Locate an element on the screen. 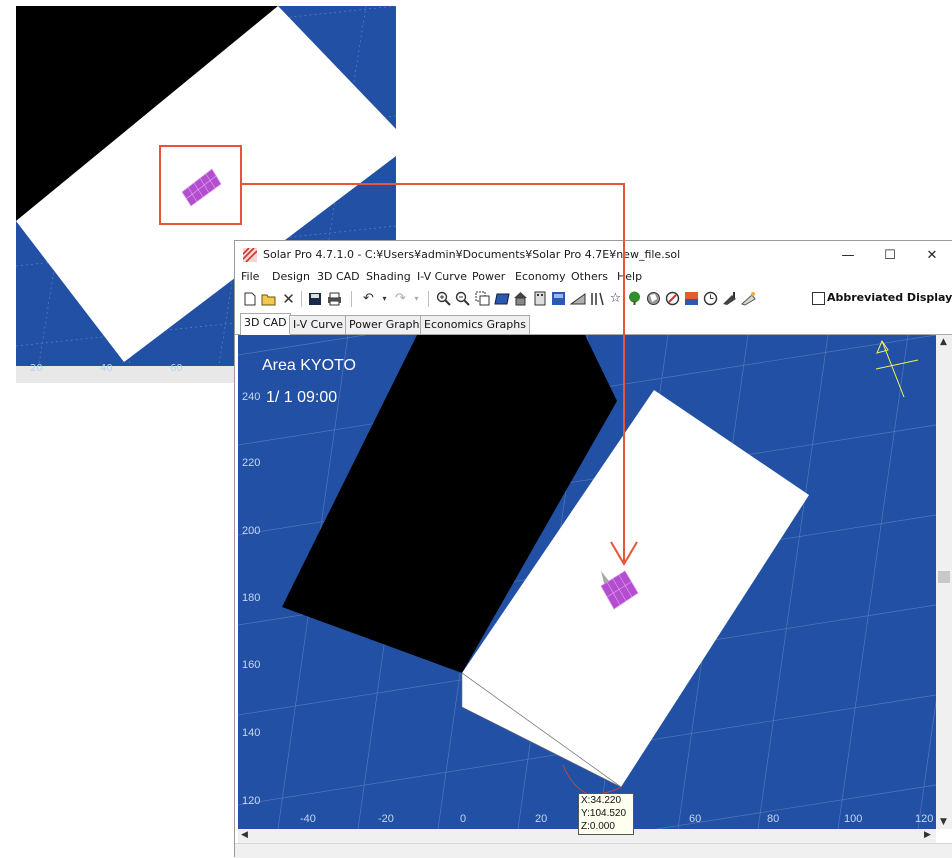 This screenshot has width=952, height=858. print-icon is located at coordinates (334, 298).